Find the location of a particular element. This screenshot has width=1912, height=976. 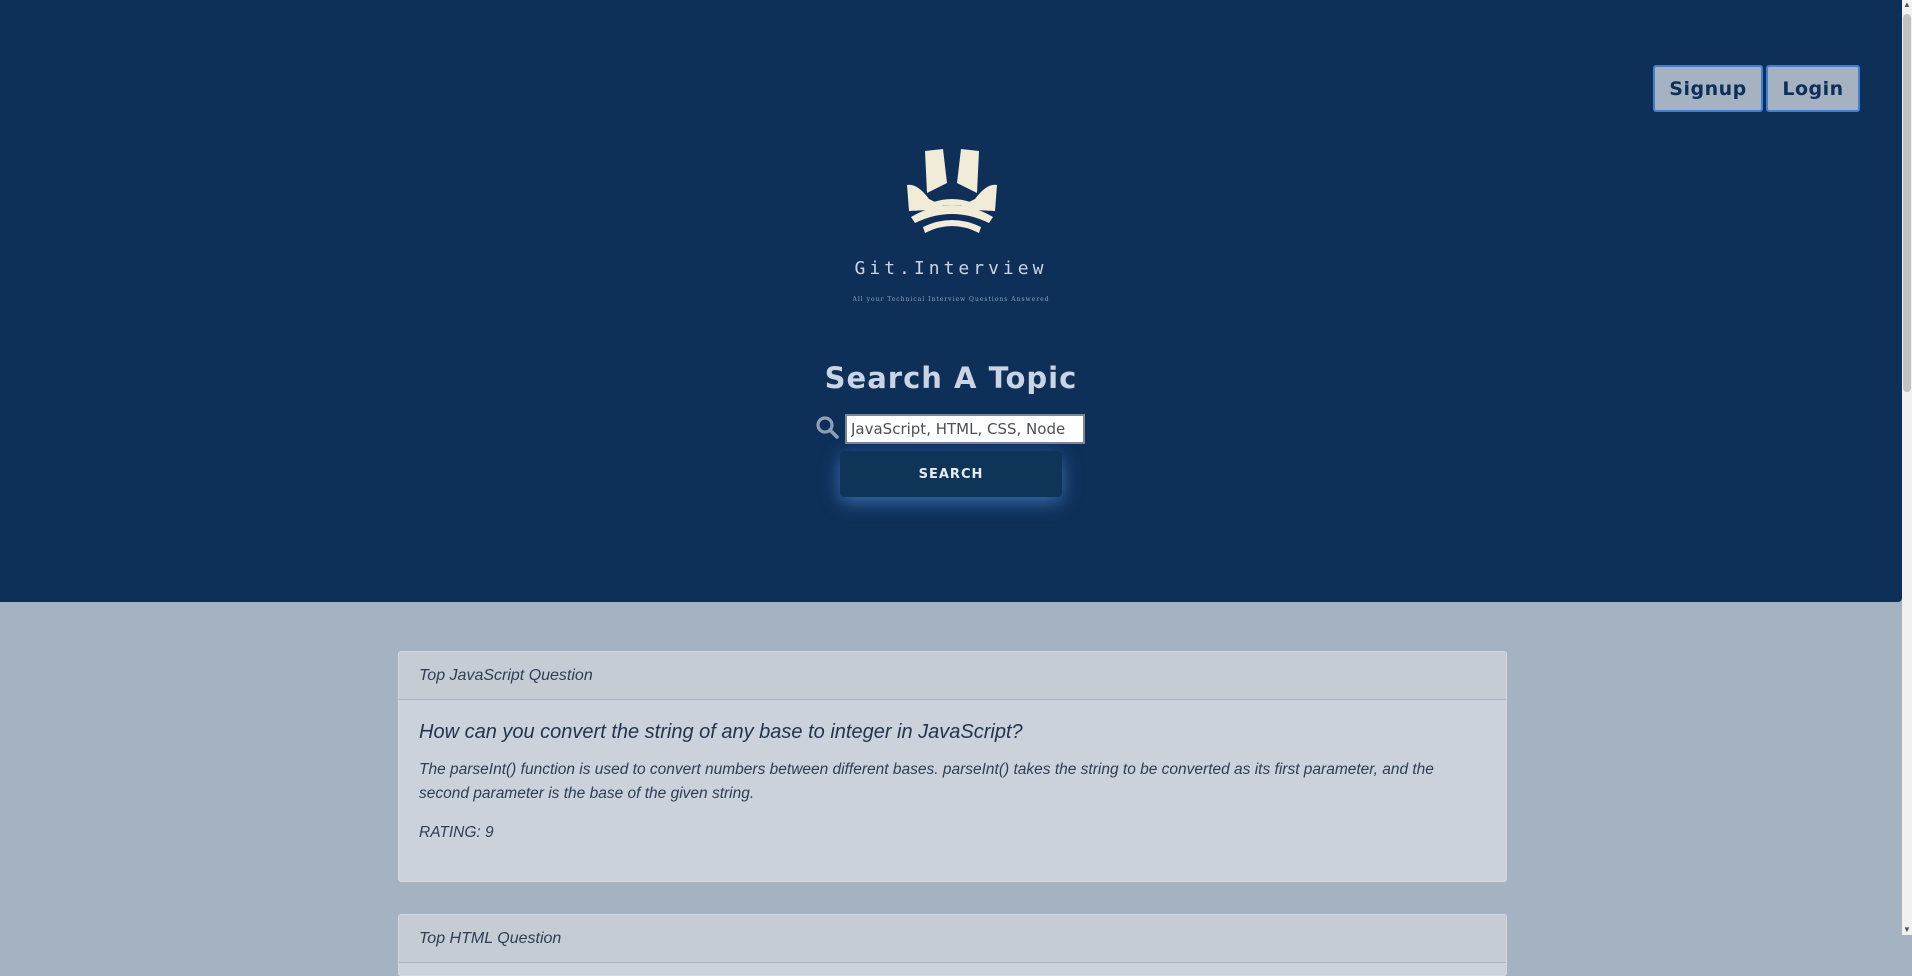

tri-arc-logo-icon is located at coordinates (952, 191).